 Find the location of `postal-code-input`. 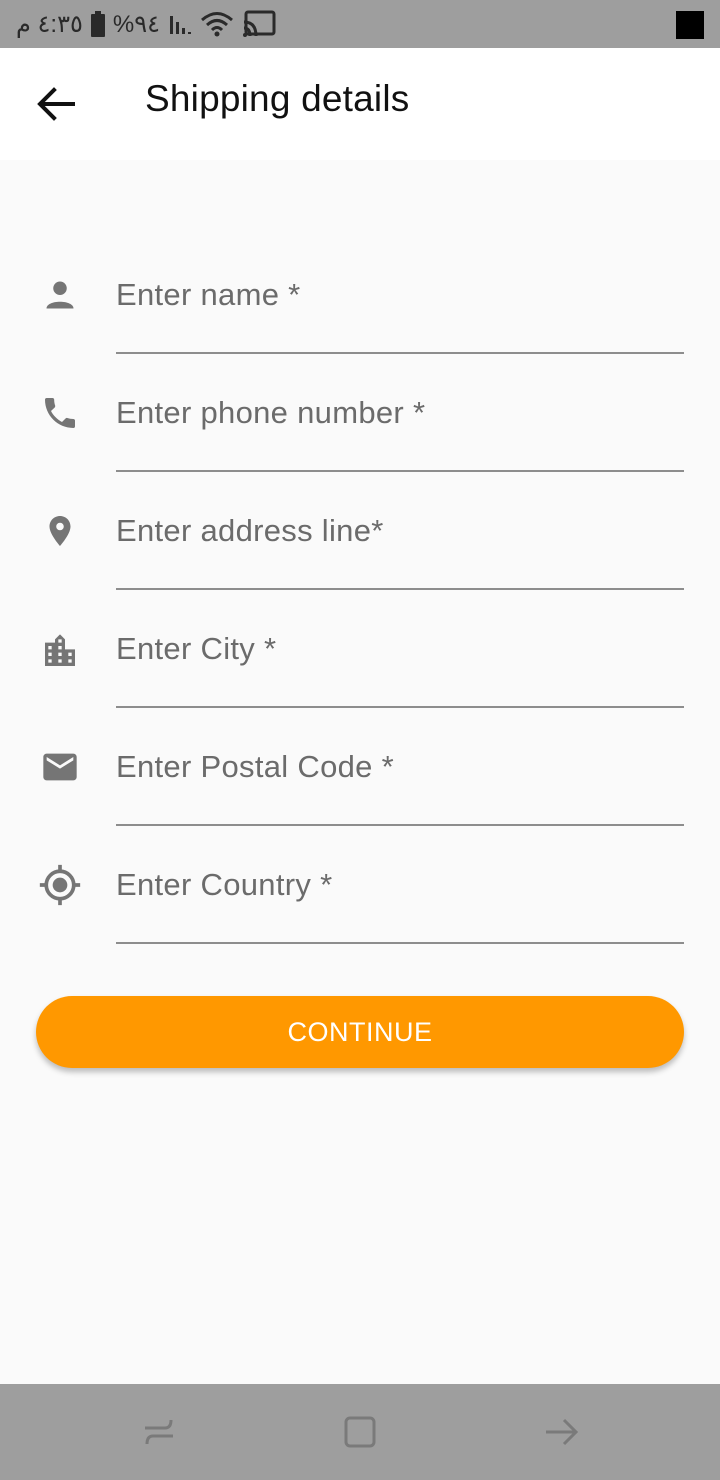

postal-code-input is located at coordinates (400, 767).